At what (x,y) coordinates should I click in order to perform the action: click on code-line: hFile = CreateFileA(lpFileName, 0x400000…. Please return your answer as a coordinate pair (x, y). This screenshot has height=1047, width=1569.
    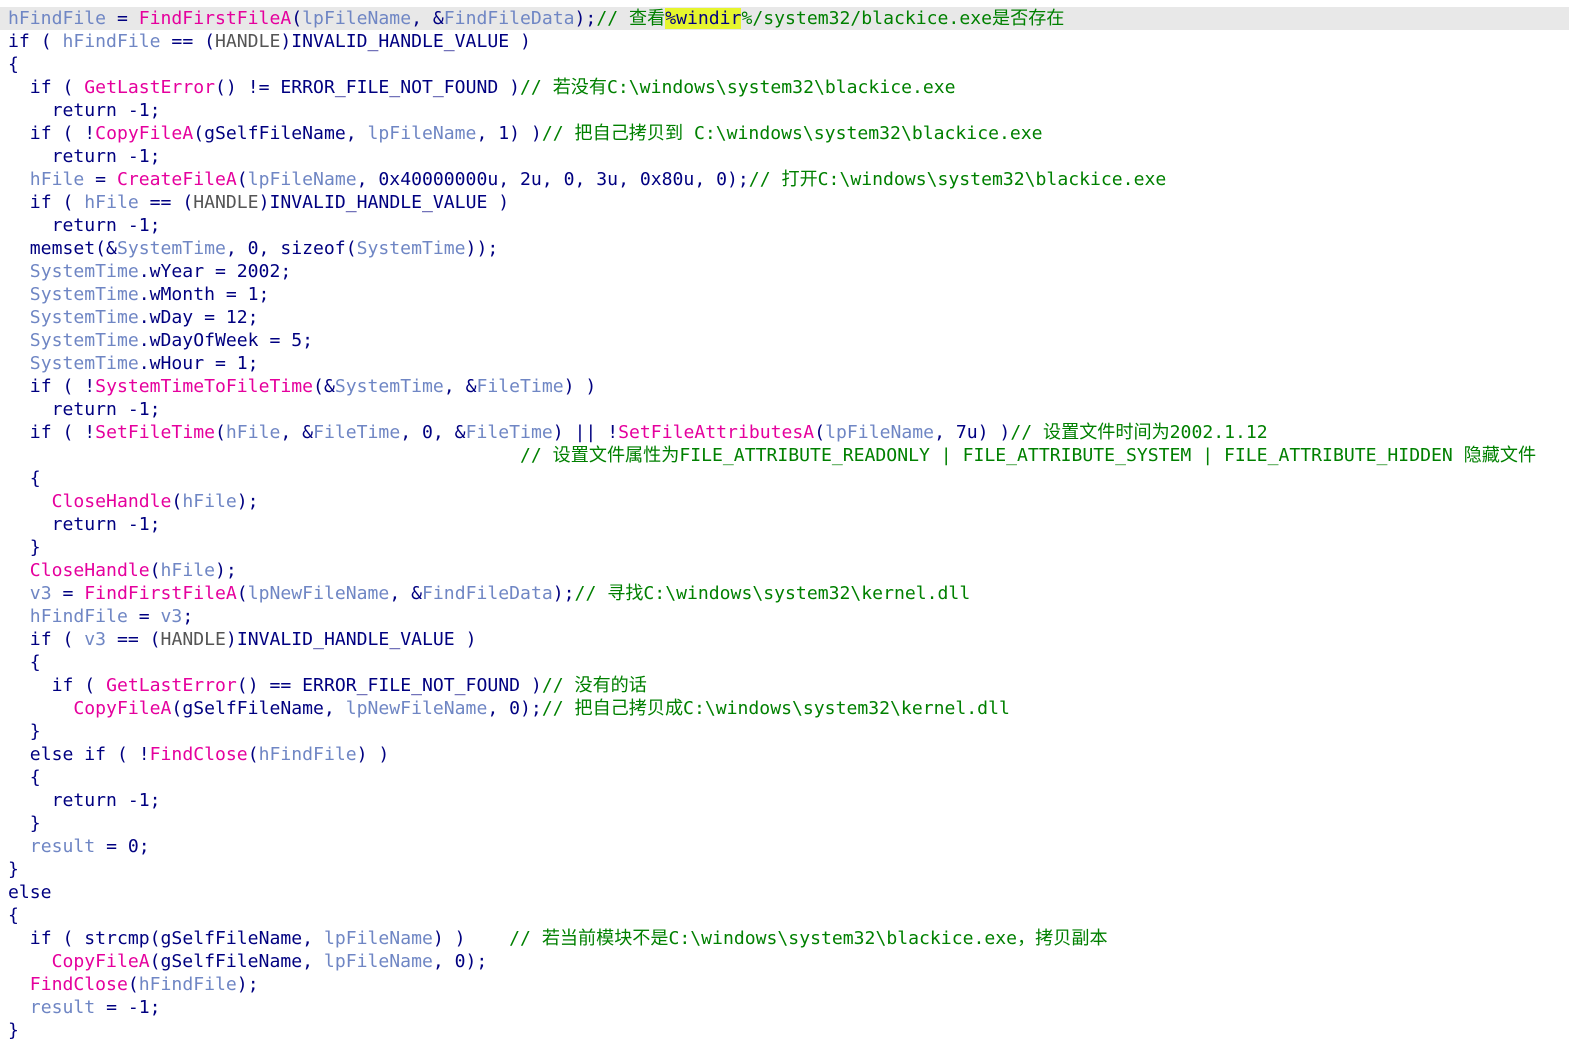
    Looking at the image, I should click on (587, 179).